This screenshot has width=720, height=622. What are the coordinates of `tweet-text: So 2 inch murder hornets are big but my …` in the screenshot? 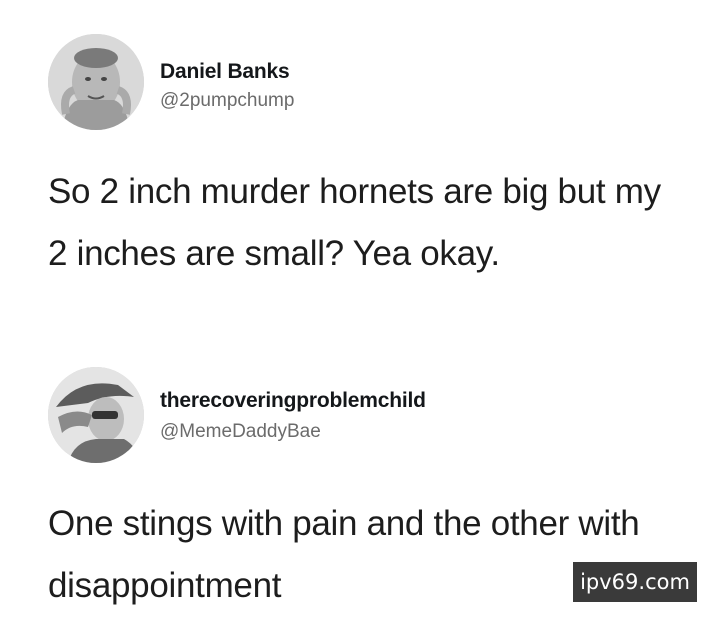 It's located at (354, 222).